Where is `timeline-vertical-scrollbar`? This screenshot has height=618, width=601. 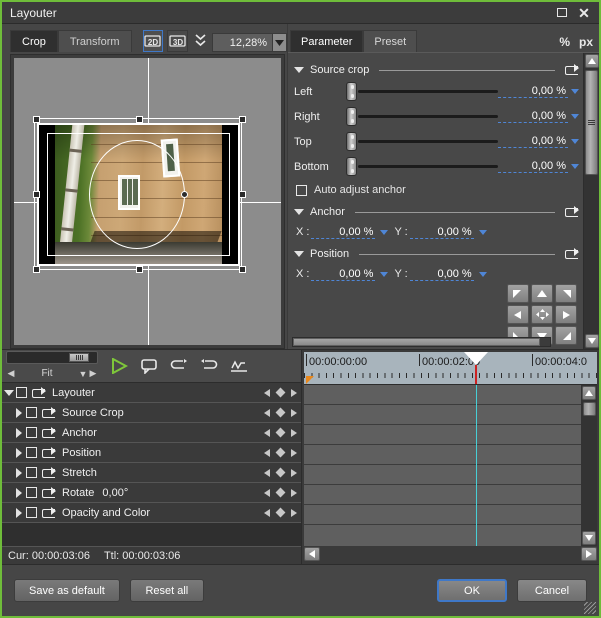 timeline-vertical-scrollbar is located at coordinates (589, 465).